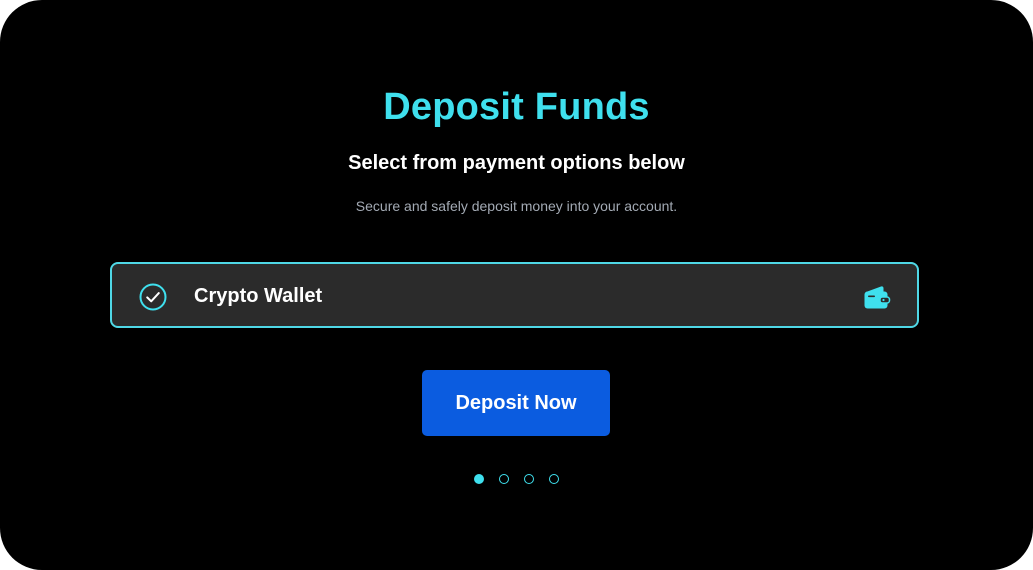  What do you see at coordinates (516, 107) in the screenshot?
I see `page-title: Deposit Funds` at bounding box center [516, 107].